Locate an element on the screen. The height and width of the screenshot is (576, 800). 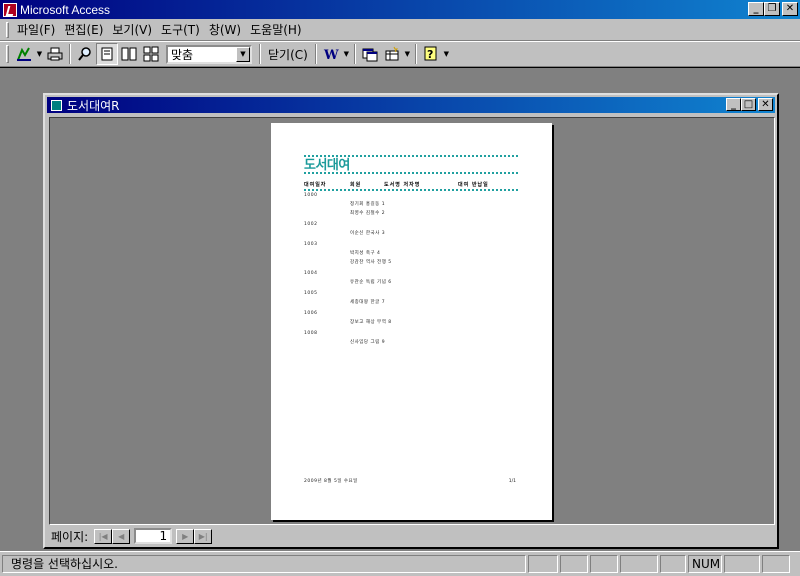
chevron-down-icon: ▼ is located at coordinates (243, 54).